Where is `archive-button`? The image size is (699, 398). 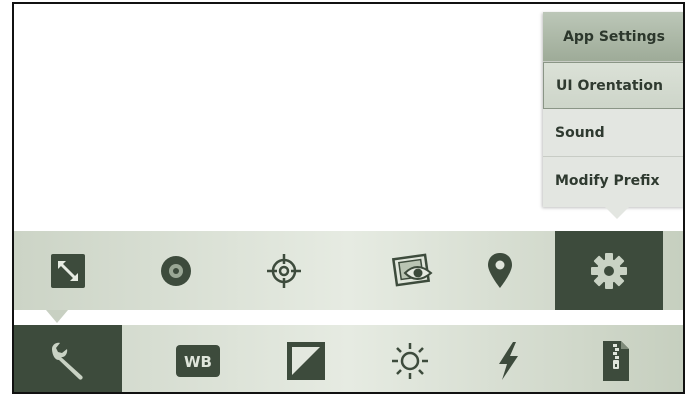
archive-button is located at coordinates (616, 358).